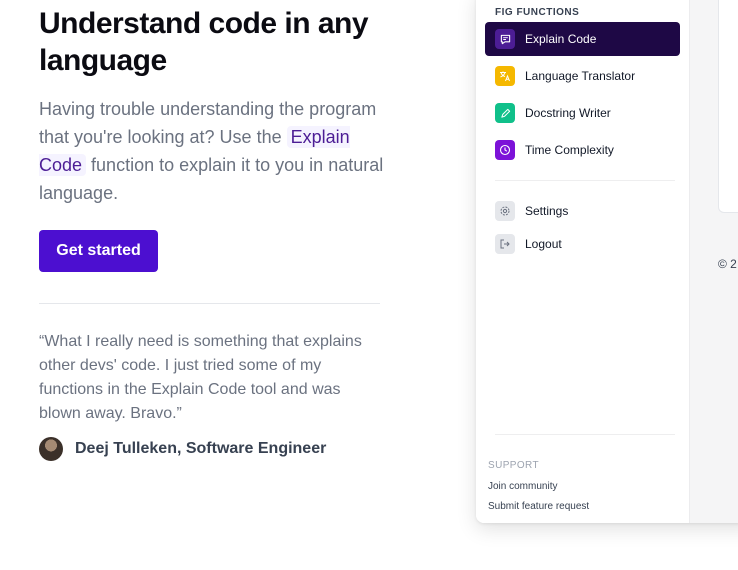 This screenshot has height=570, width=738. What do you see at coordinates (505, 244) in the screenshot?
I see `logout-icon` at bounding box center [505, 244].